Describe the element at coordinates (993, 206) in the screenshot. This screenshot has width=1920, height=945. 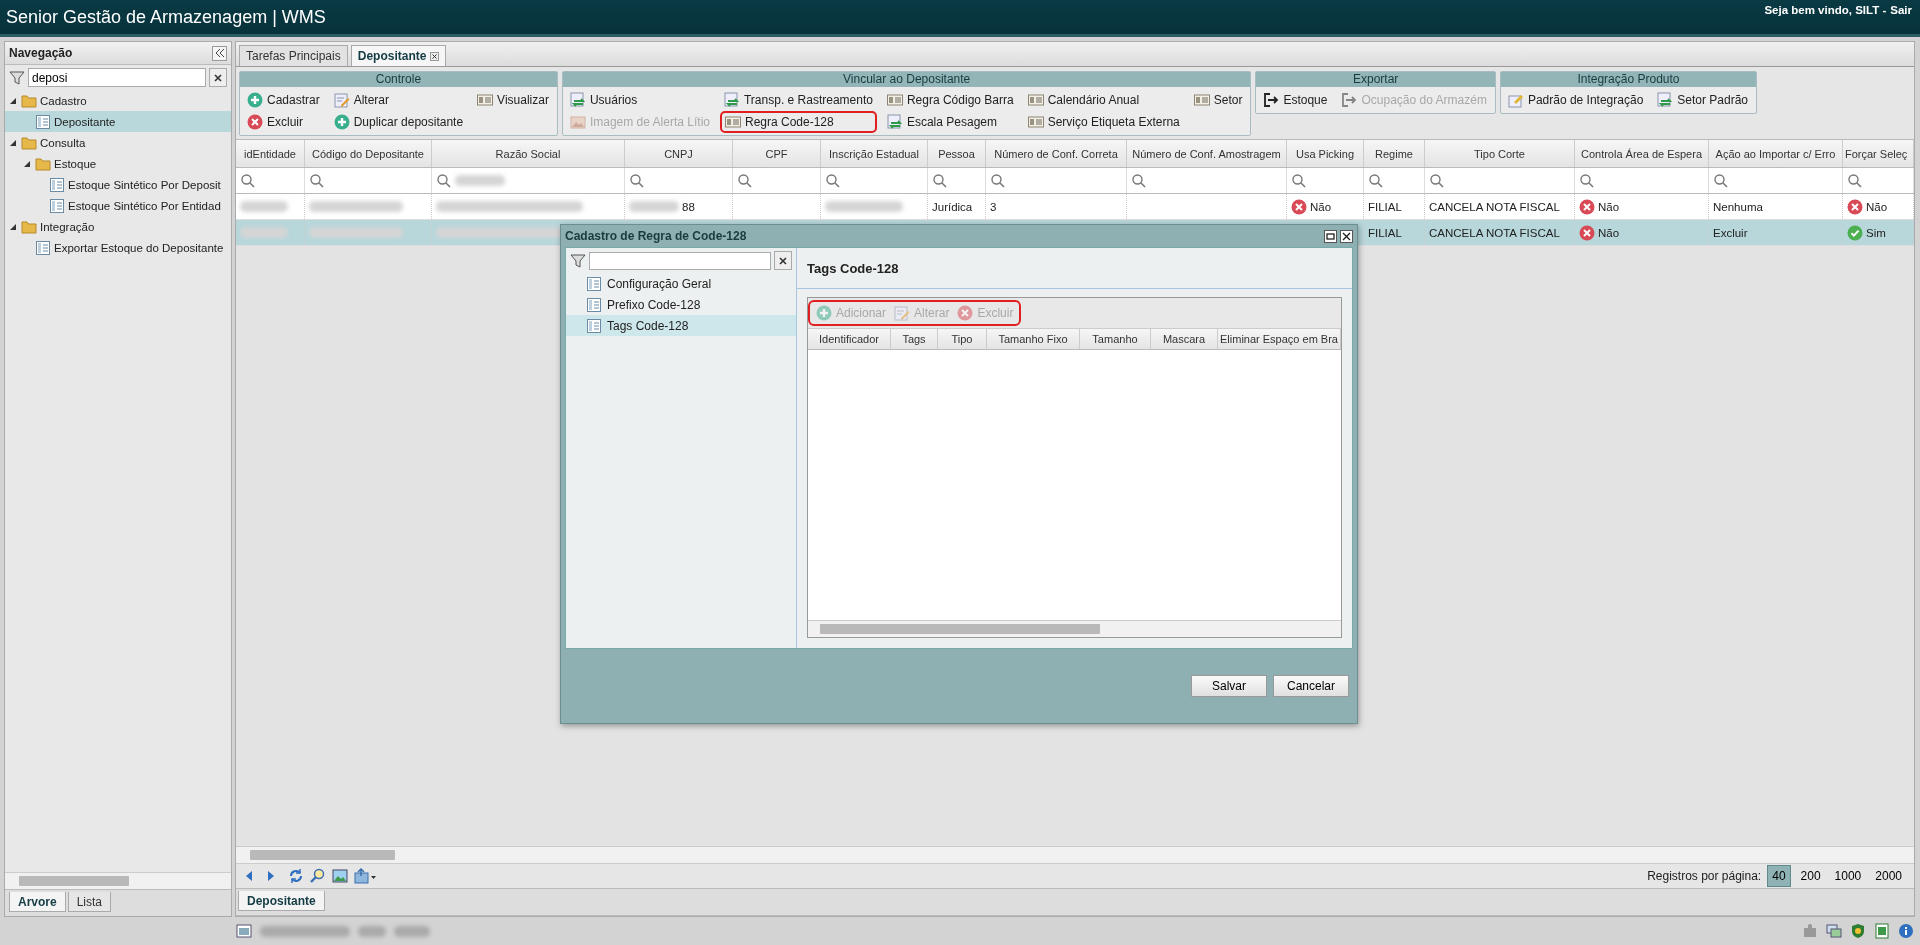
I see `table-cell: 3` at that location.